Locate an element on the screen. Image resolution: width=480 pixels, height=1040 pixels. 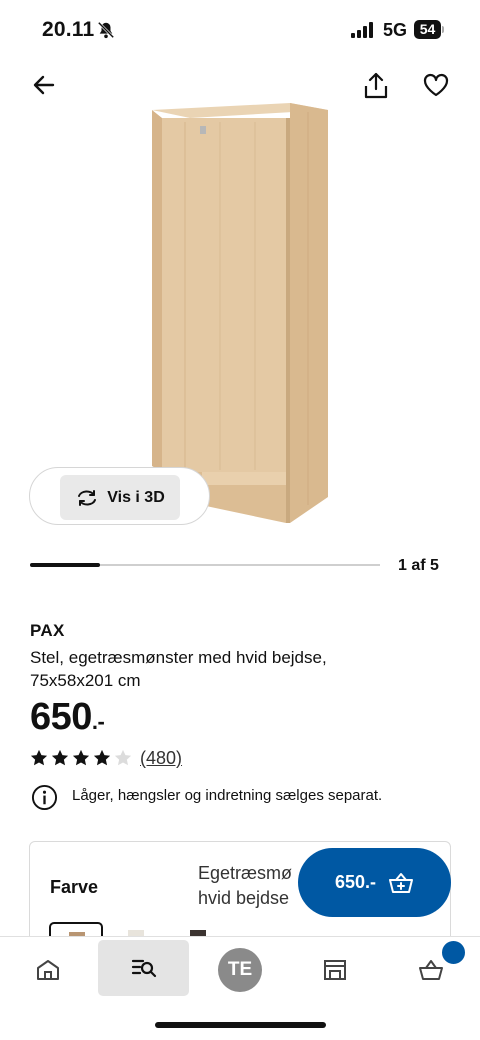
home-indicator is located at coordinates (240, 1025).